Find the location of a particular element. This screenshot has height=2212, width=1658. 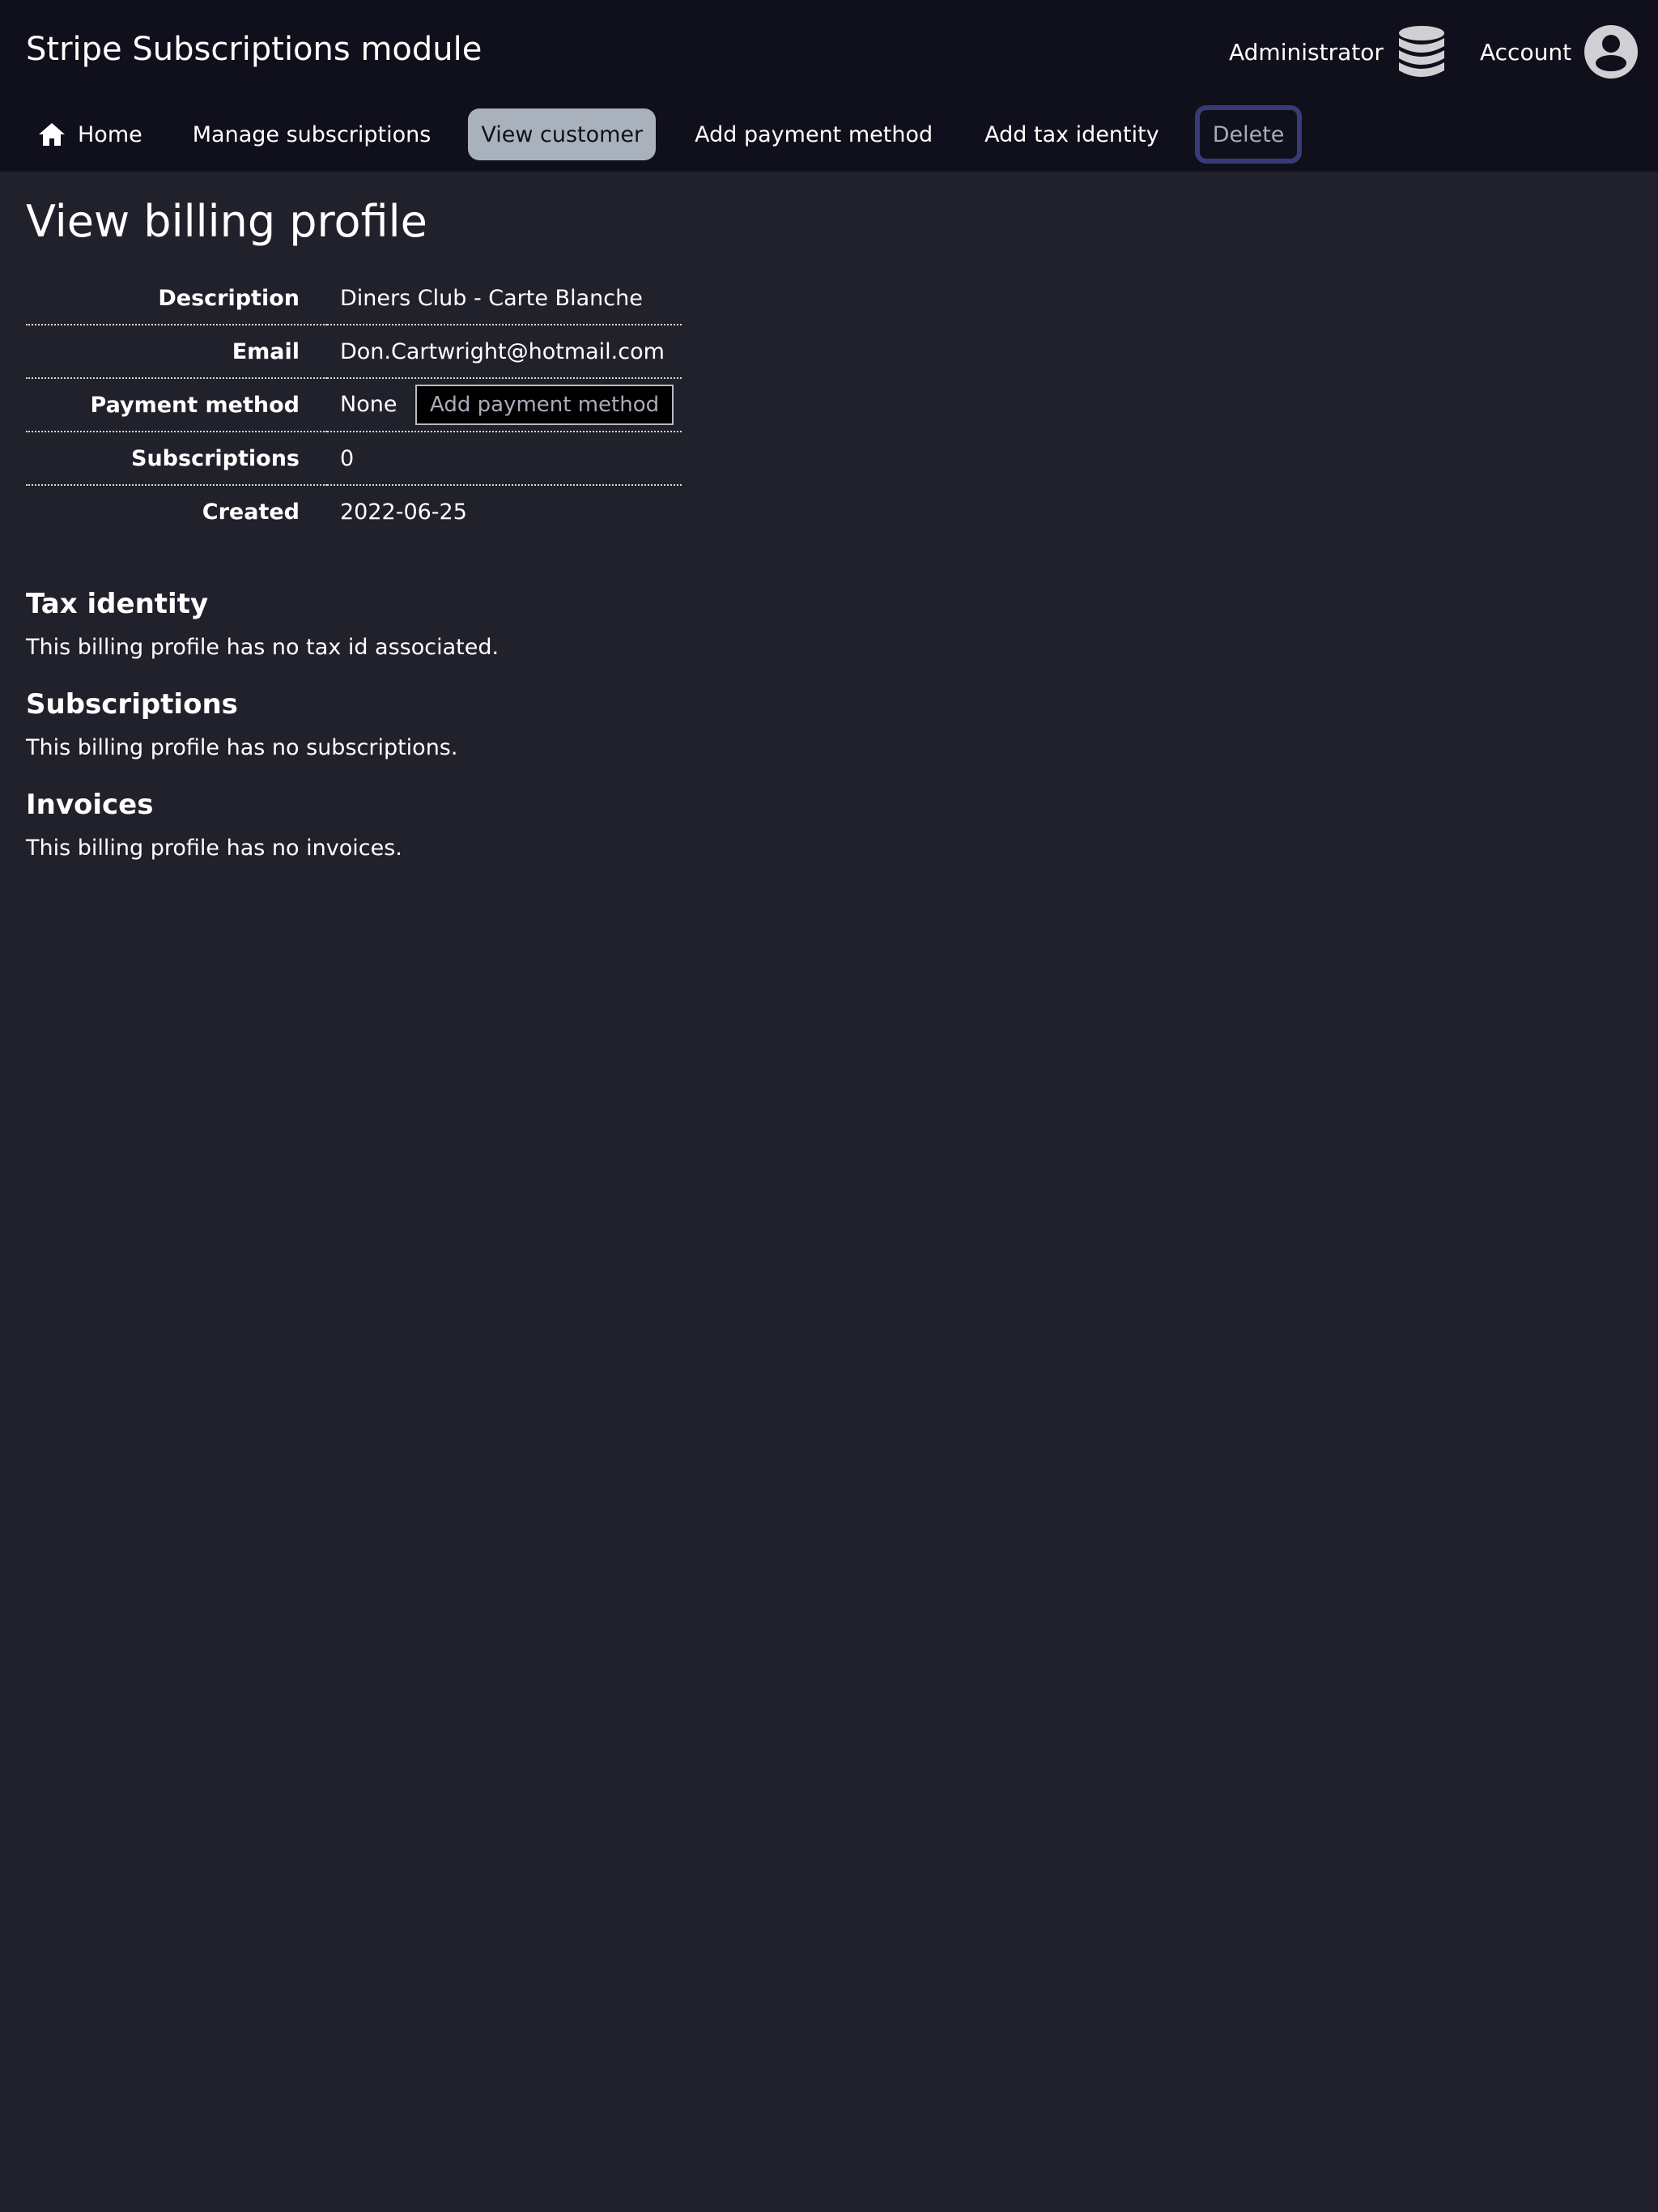

account-menu: Account is located at coordinates (1559, 52).